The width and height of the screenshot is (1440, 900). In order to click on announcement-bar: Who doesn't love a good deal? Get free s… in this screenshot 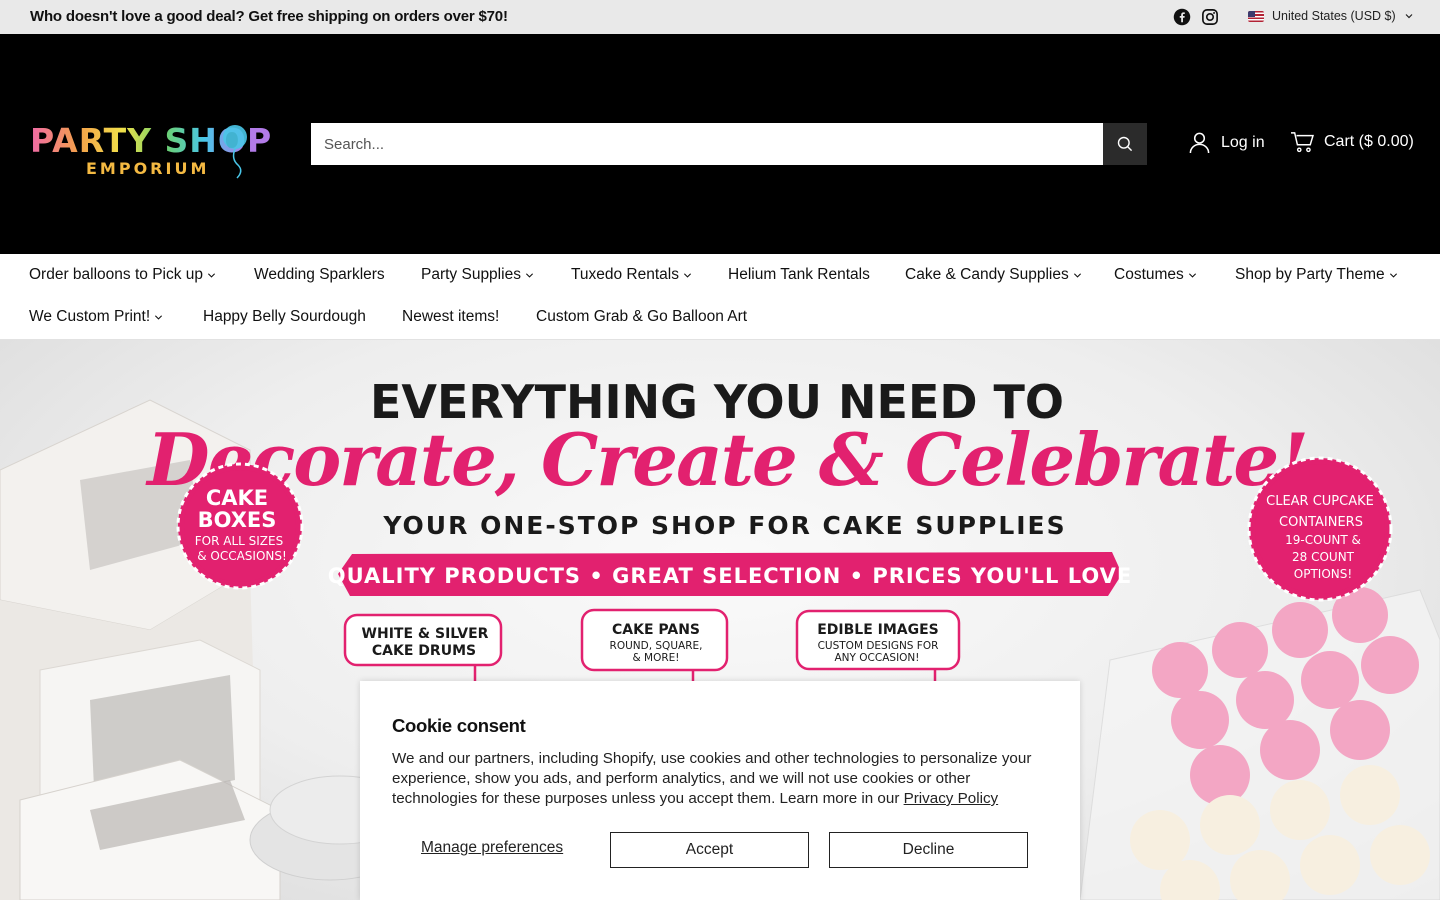, I will do `click(720, 17)`.